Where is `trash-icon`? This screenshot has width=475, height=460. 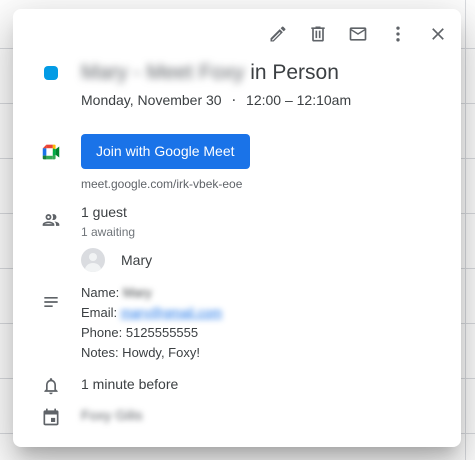 trash-icon is located at coordinates (318, 34).